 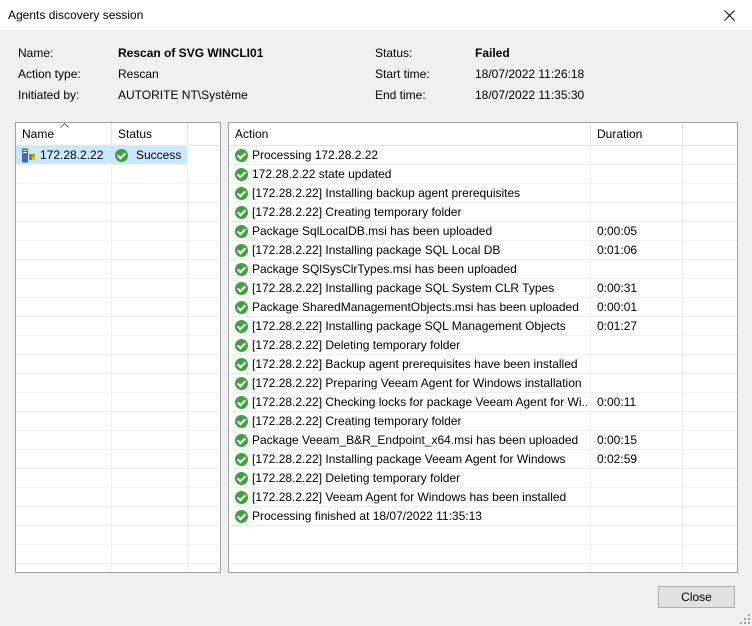 What do you see at coordinates (530, 95) in the screenshot?
I see `end-time-value: 18/07/2022 11:35:30` at bounding box center [530, 95].